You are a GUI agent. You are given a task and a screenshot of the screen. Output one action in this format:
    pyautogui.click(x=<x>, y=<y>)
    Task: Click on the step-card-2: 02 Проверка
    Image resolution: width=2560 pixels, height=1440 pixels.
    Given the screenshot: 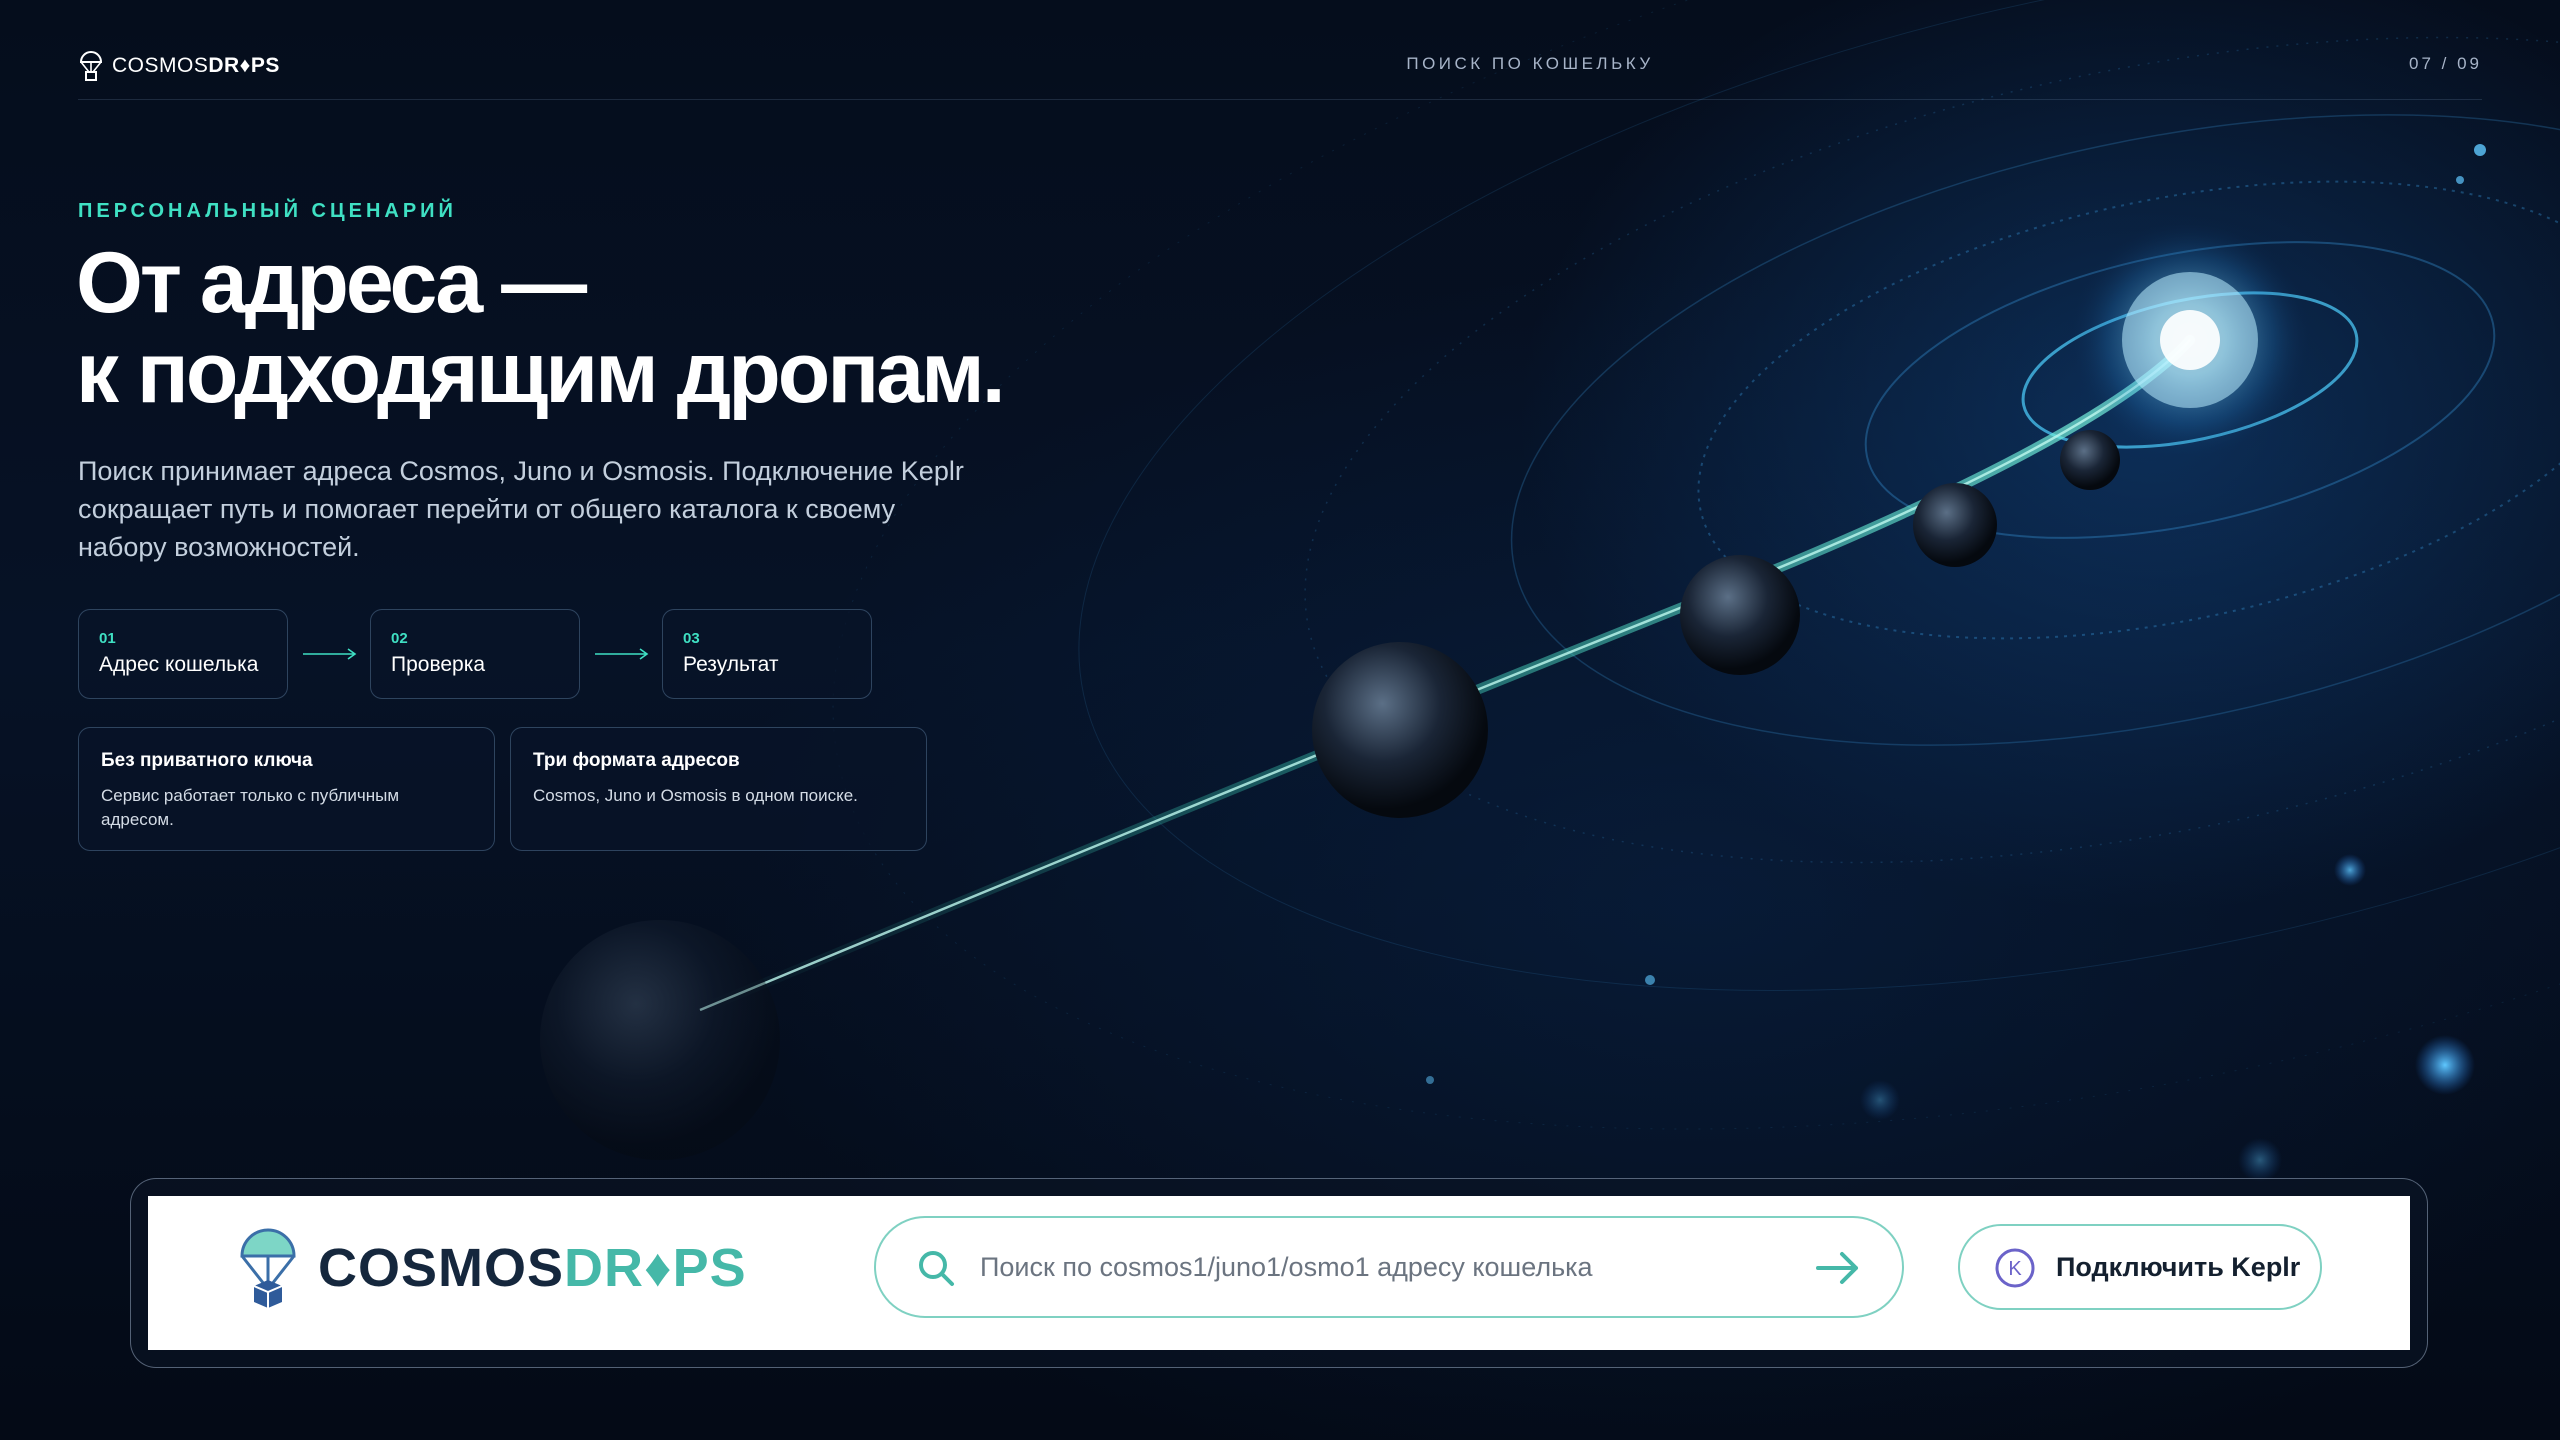 What is the action you would take?
    pyautogui.click(x=475, y=654)
    